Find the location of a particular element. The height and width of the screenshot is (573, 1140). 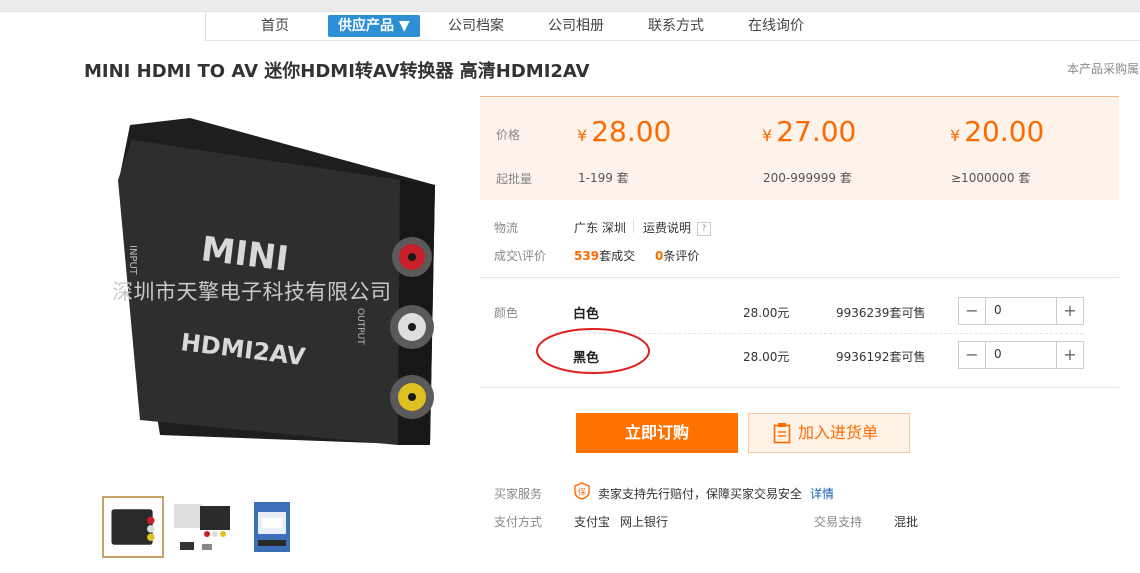

price-value: 27.00 is located at coordinates (816, 131).